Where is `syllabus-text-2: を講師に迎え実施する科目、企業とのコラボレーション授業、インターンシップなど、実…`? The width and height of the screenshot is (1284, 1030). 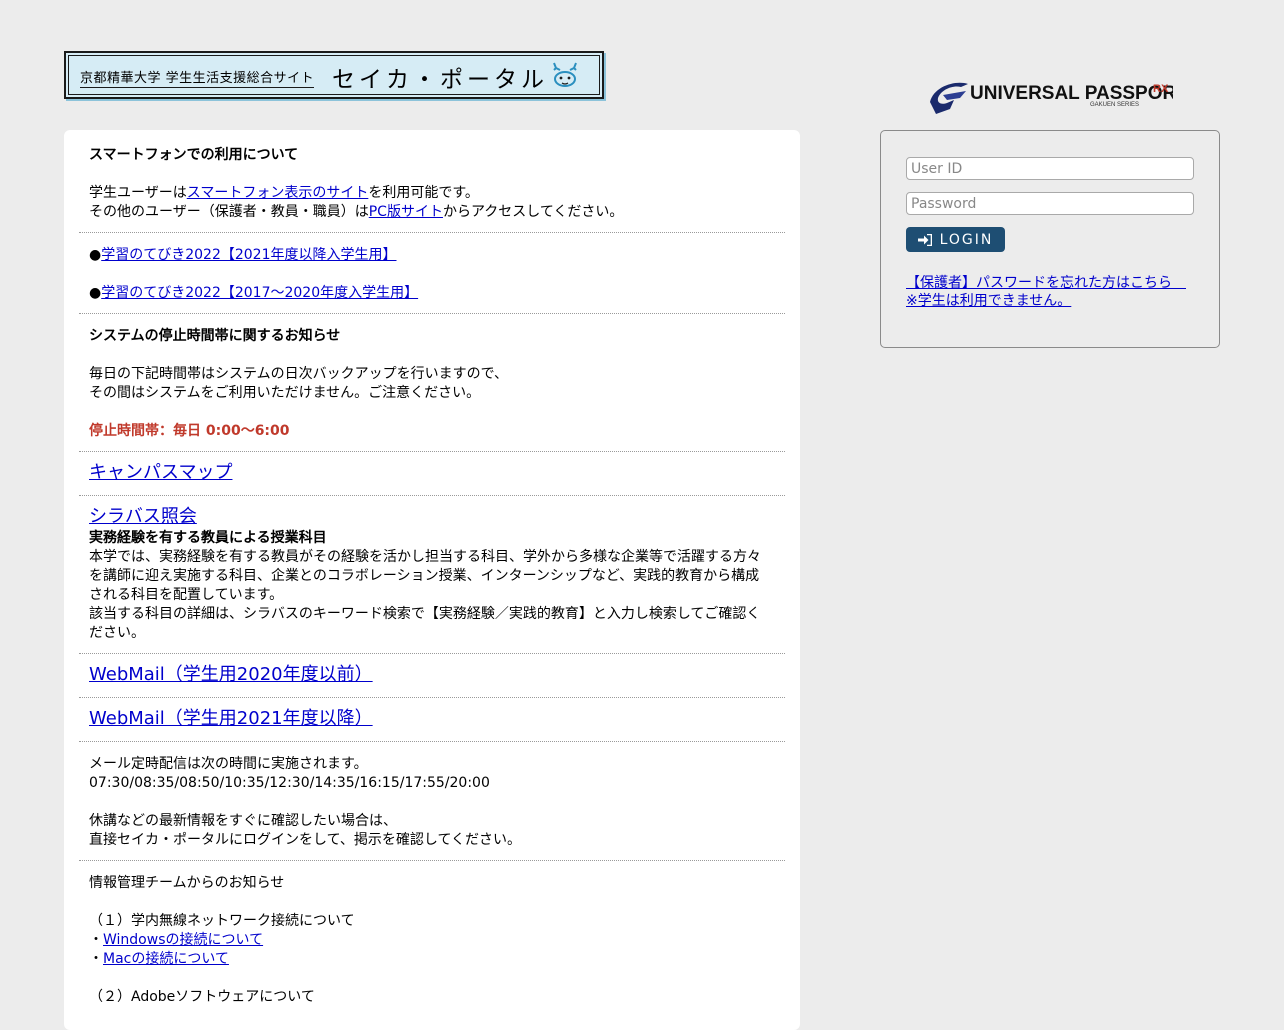
syllabus-text-2: を講師に迎え実施する科目、企業とのコラボレーション授業、インターンシップなど、実… is located at coordinates (424, 576).